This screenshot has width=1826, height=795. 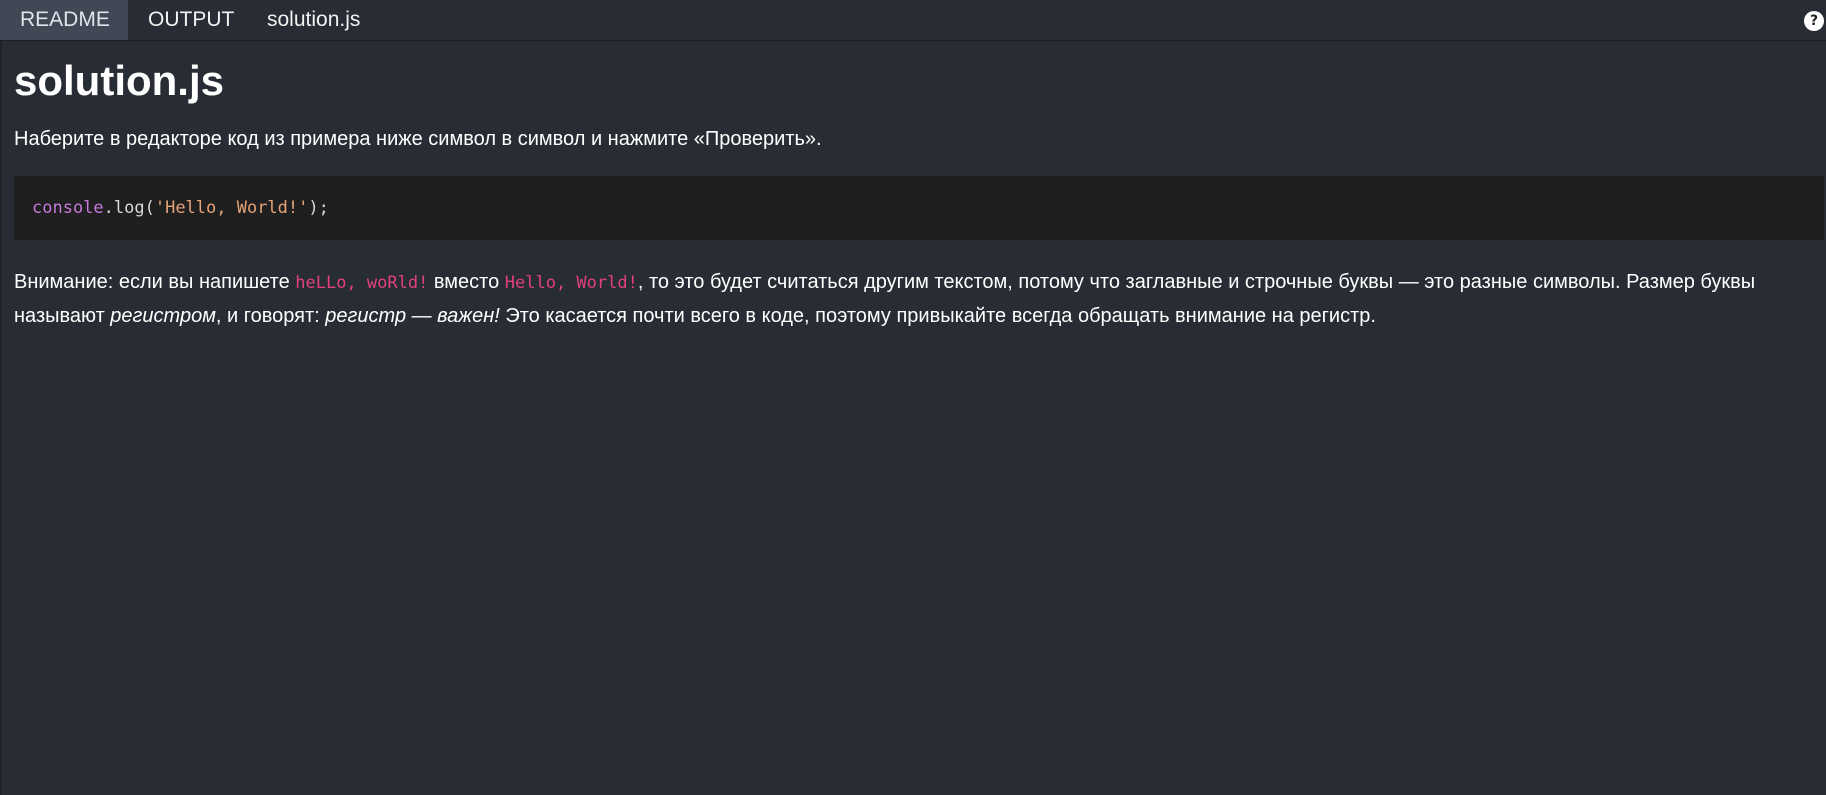 I want to click on code-object-token: console, so click(x=68, y=208).